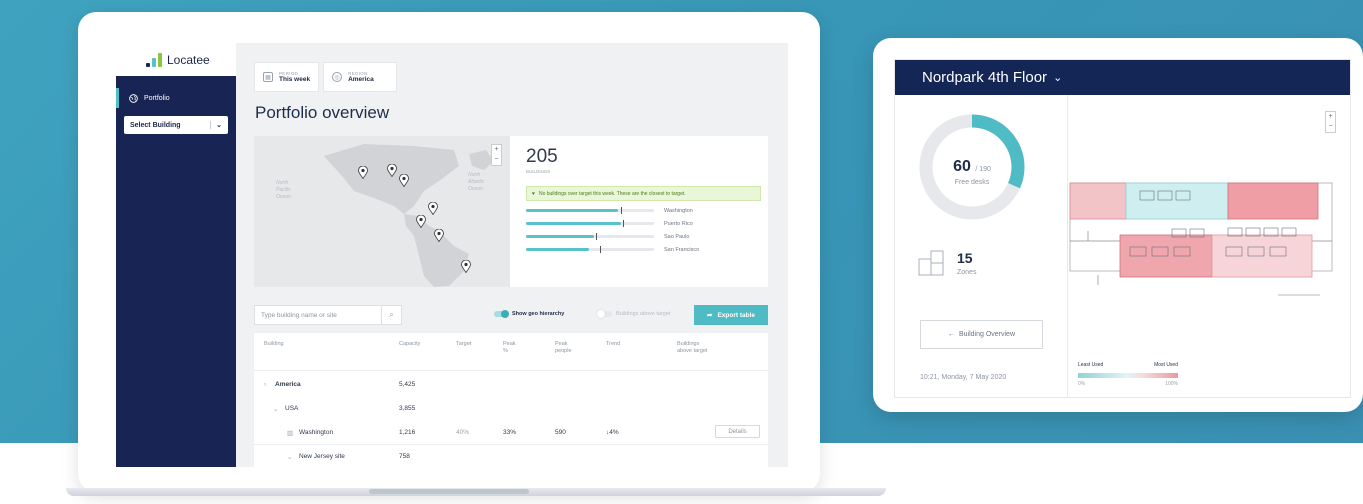 The image size is (1363, 504). What do you see at coordinates (322, 456) in the screenshot?
I see `row-name: New Jersey site` at bounding box center [322, 456].